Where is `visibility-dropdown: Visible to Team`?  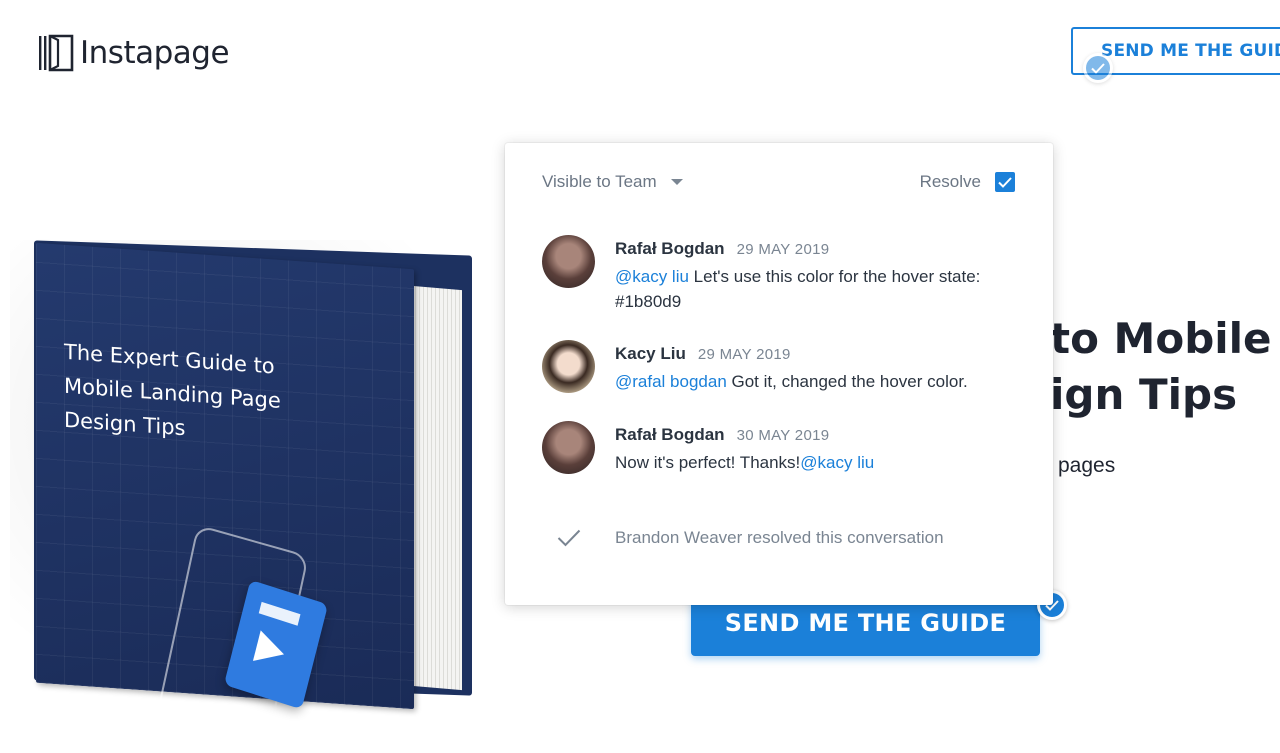 visibility-dropdown: Visible to Team is located at coordinates (612, 182).